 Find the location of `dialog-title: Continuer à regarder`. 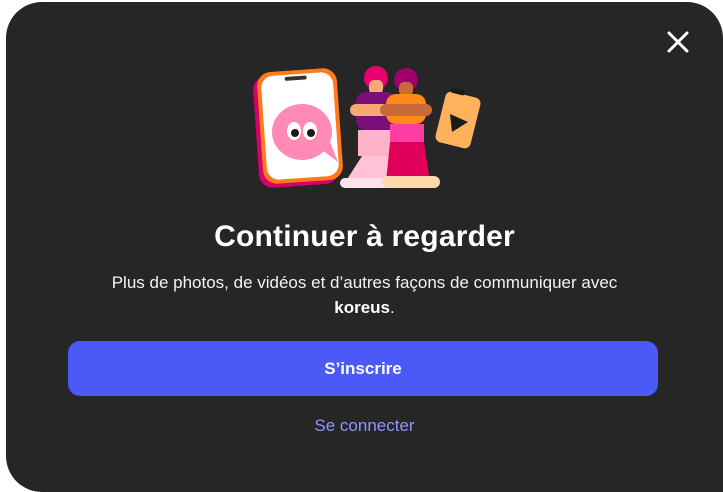

dialog-title: Continuer à regarder is located at coordinates (364, 236).